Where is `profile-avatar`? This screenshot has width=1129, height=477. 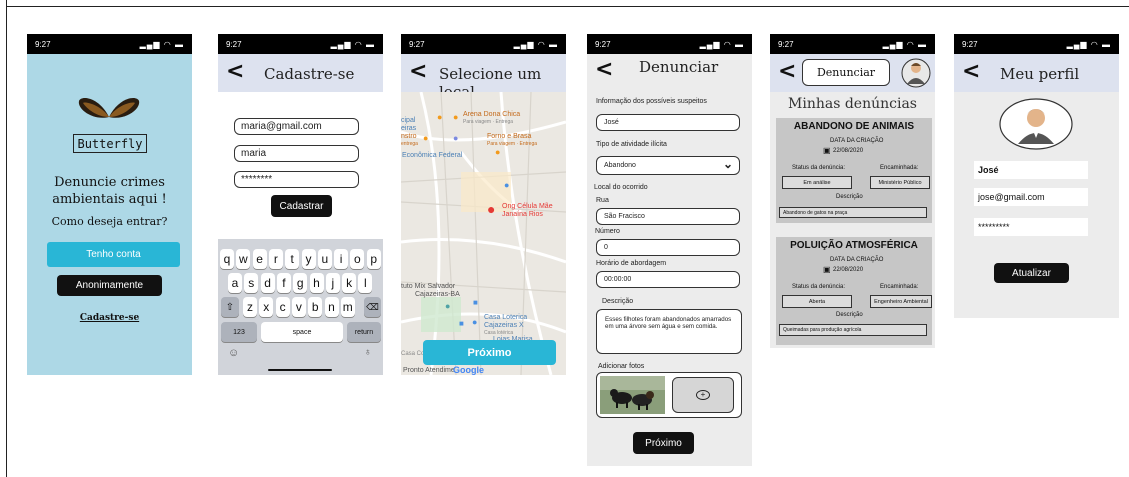 profile-avatar is located at coordinates (1036, 124).